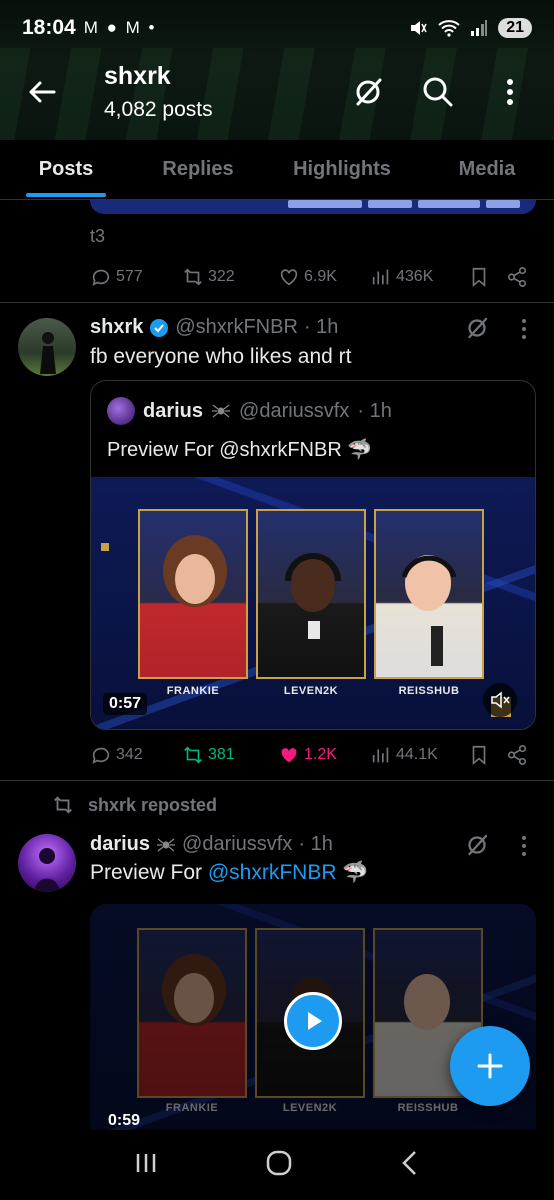  I want to click on spider-icon, so click(221, 411).